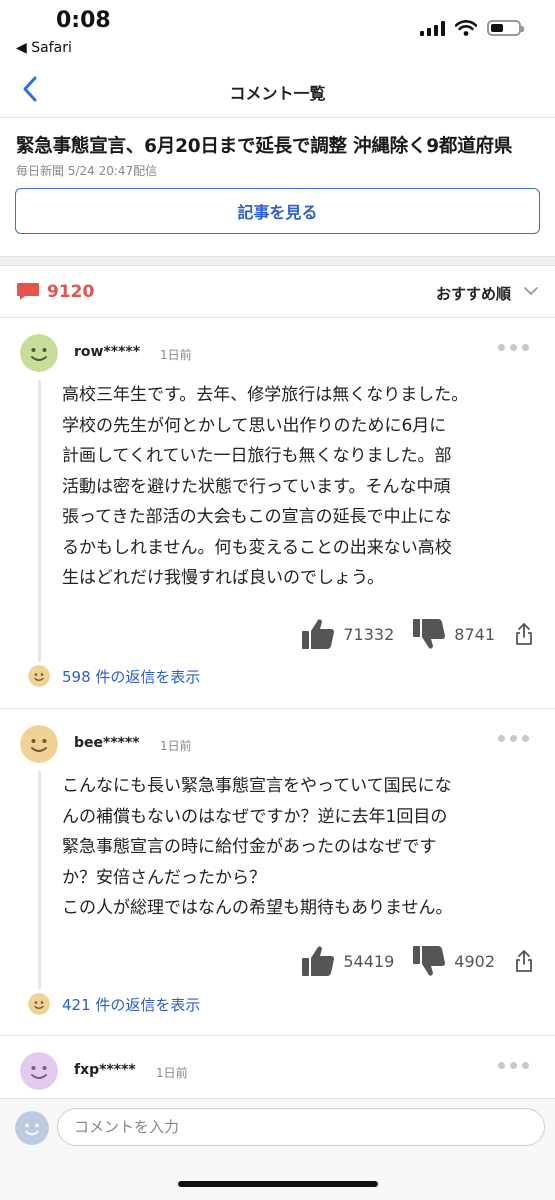 The width and height of the screenshot is (555, 1200). What do you see at coordinates (257, 908) in the screenshot?
I see `comment-line: この人が総理ではなんの希望も期待もありません。` at bounding box center [257, 908].